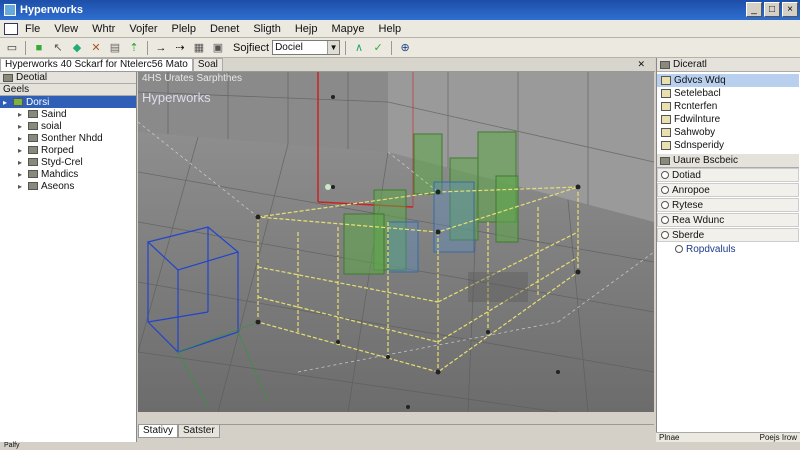 This screenshot has width=800, height=450. I want to click on menu-item: Plelp, so click(184, 29).